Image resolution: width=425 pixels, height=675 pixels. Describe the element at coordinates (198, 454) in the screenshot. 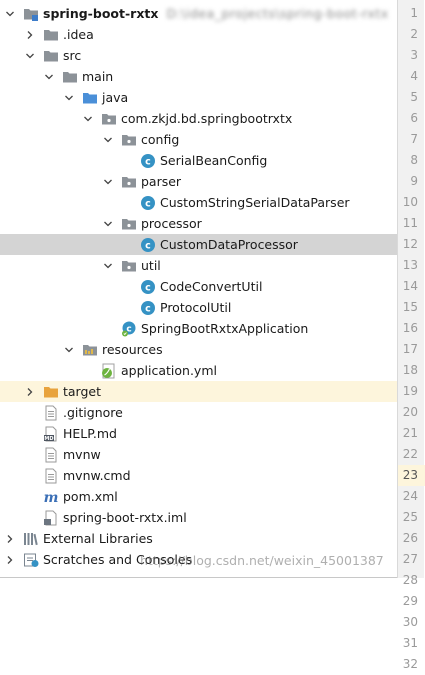

I see `tree-row-mvnw: mvnw` at that location.